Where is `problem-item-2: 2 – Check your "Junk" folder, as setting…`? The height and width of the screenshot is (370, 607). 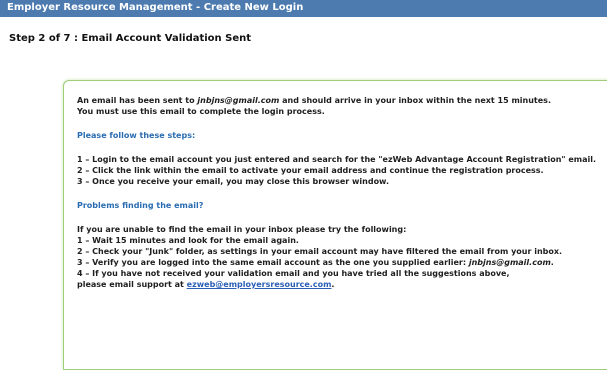 problem-item-2: 2 – Check your "Junk" folder, as setting… is located at coordinates (320, 251).